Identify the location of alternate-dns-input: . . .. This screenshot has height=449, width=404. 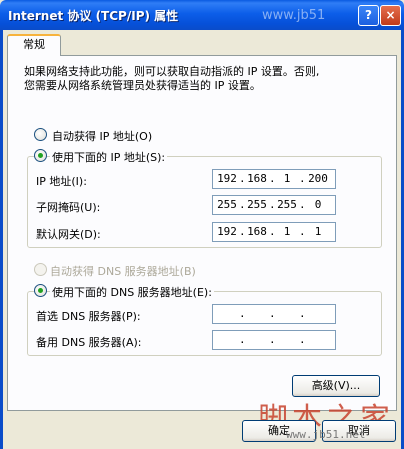
(274, 340).